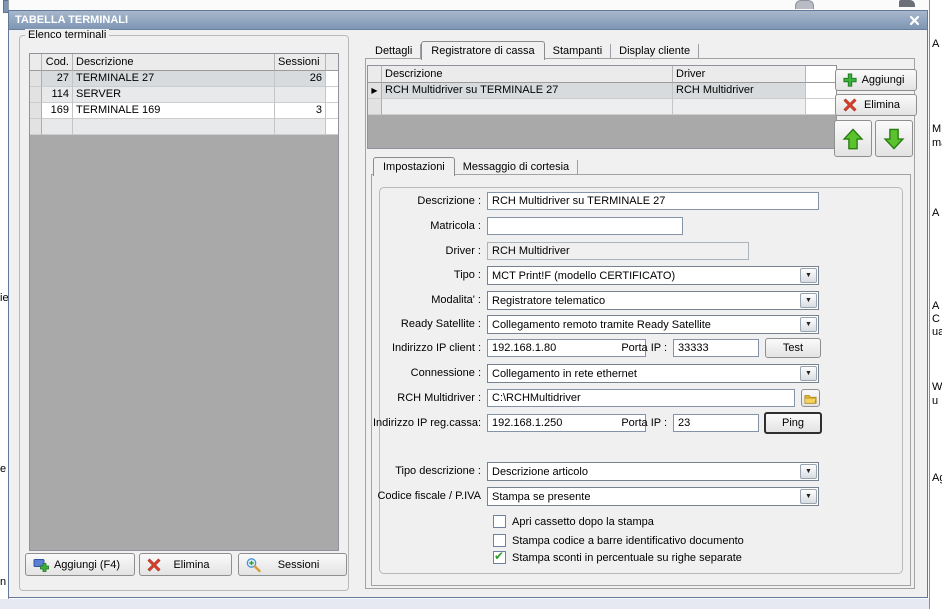  I want to click on test-button: Test, so click(793, 348).